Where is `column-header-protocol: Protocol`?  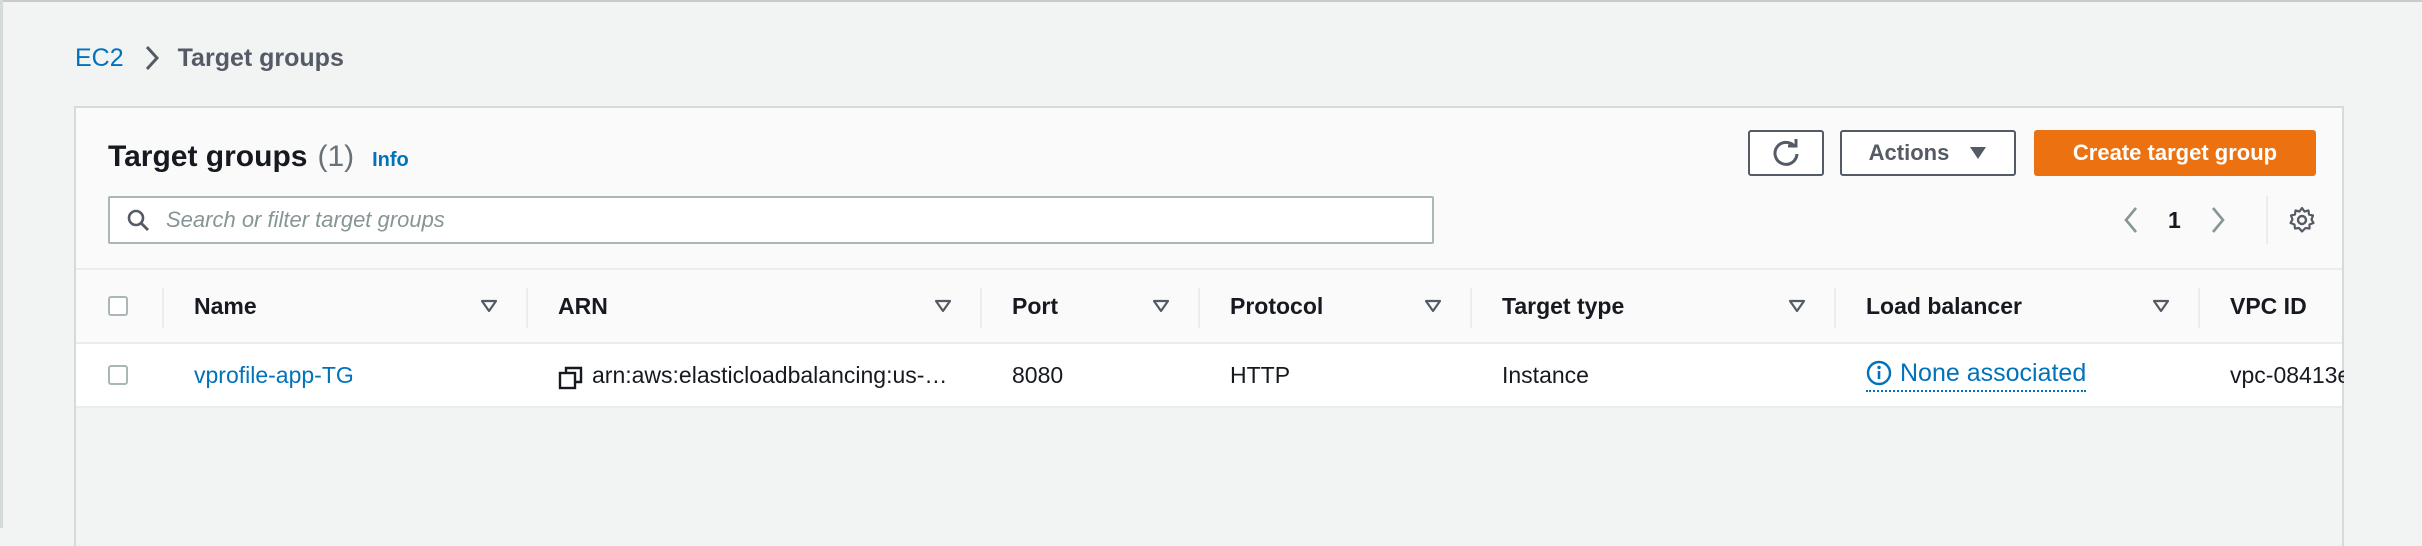
column-header-protocol: Protocol is located at coordinates (1276, 306).